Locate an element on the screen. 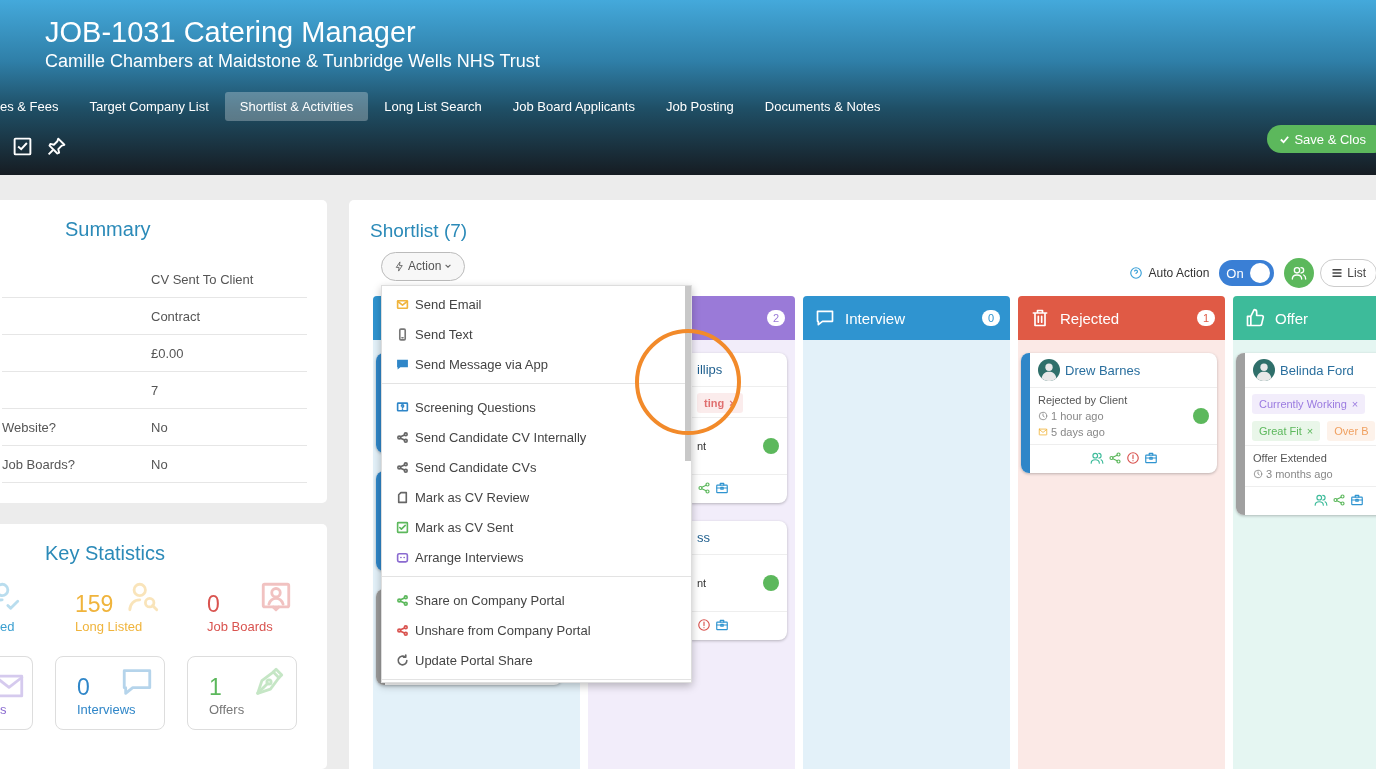 The height and width of the screenshot is (769, 1376). candidate-name: Drew Barnes is located at coordinates (1103, 370).